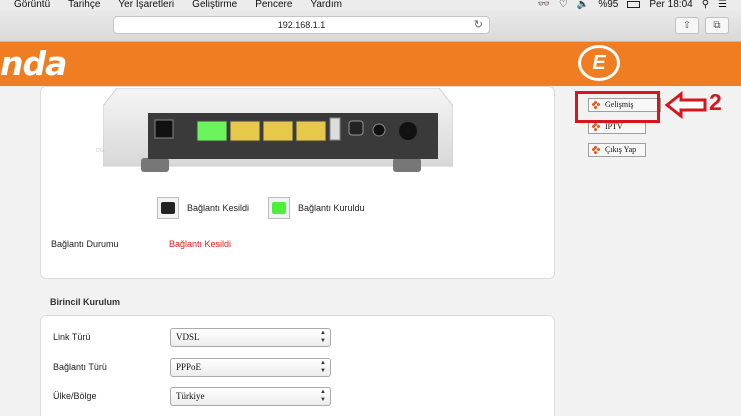 The height and width of the screenshot is (416, 741). What do you see at coordinates (543, 5) in the screenshot?
I see `glasses-icon: 👓` at bounding box center [543, 5].